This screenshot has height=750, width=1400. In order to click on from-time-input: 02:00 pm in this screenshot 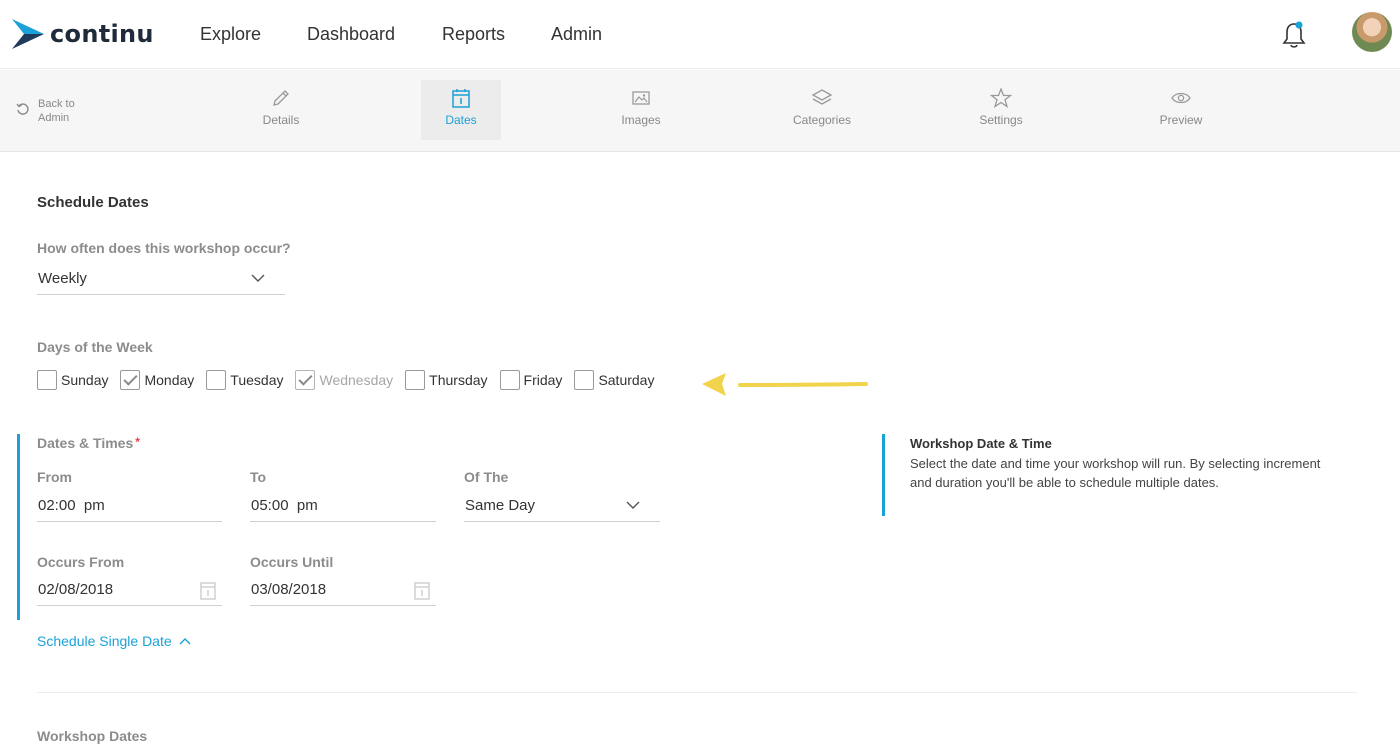, I will do `click(129, 507)`.